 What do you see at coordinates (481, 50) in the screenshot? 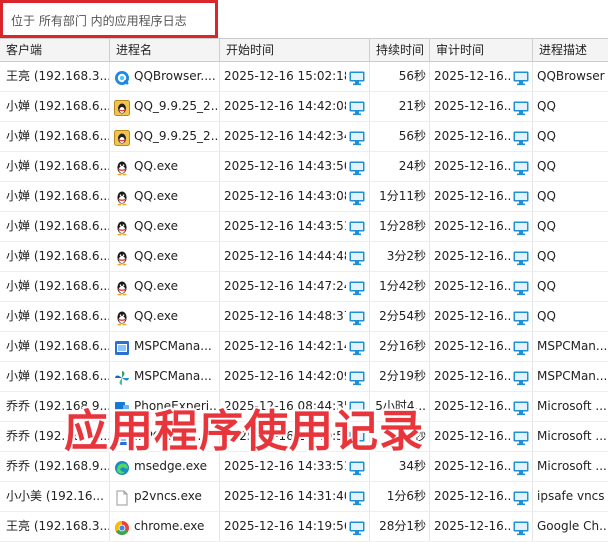
I see `column-audit-time: 审计时间` at bounding box center [481, 50].